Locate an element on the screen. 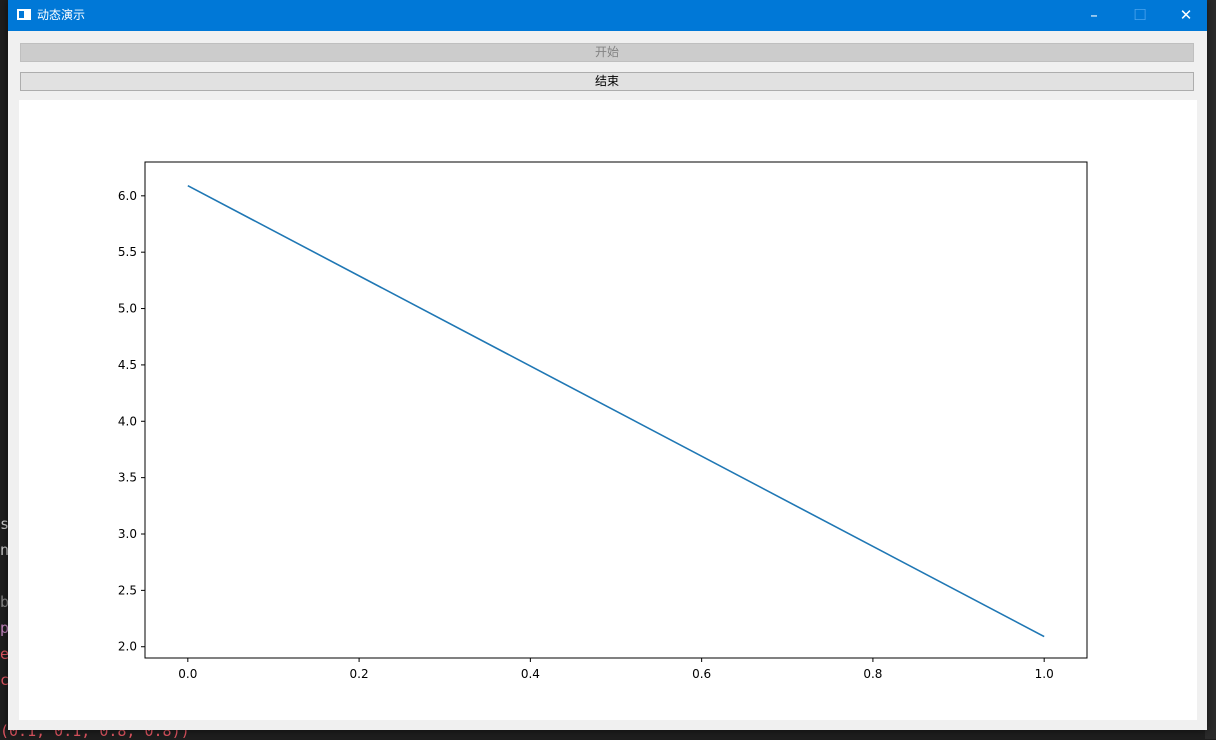 This screenshot has width=1216, height=740. title-bar: 动态演示 – ☐ ✕ is located at coordinates (607, 15).